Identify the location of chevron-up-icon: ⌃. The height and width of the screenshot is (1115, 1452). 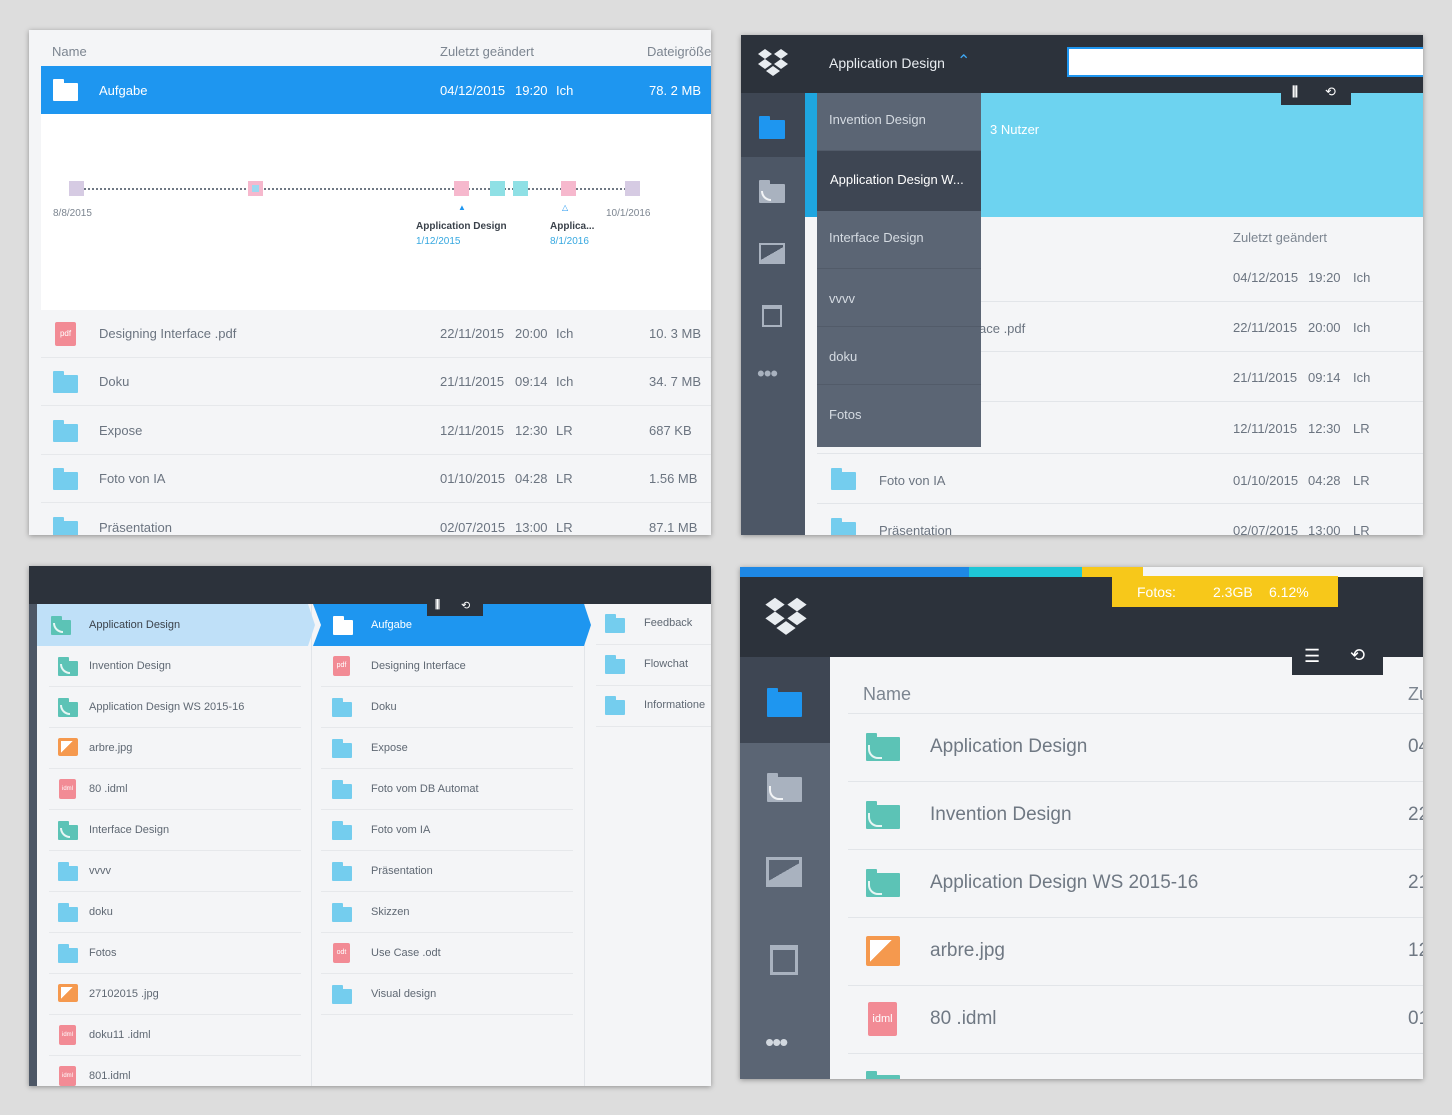
(963, 61).